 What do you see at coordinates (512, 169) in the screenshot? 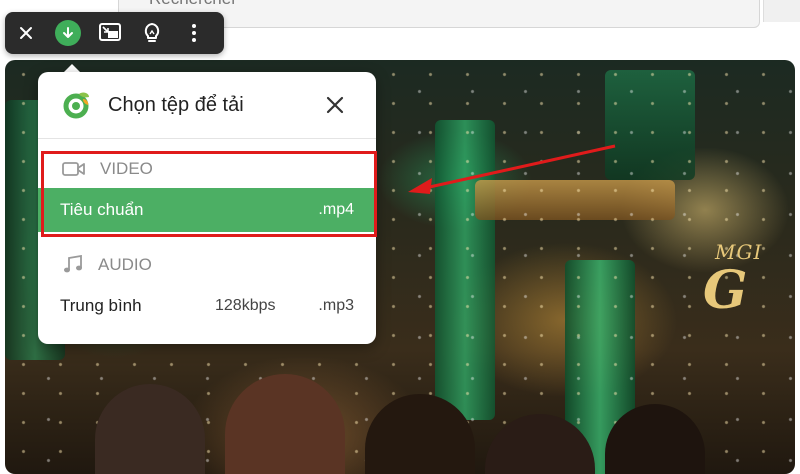
I see `arrow-annotation` at bounding box center [512, 169].